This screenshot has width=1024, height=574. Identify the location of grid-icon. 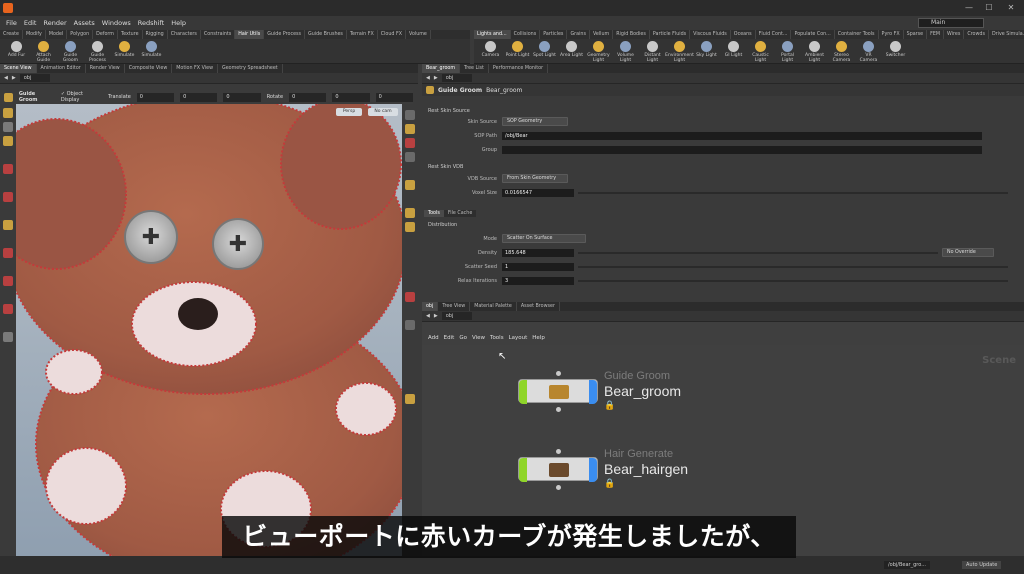
(410, 157).